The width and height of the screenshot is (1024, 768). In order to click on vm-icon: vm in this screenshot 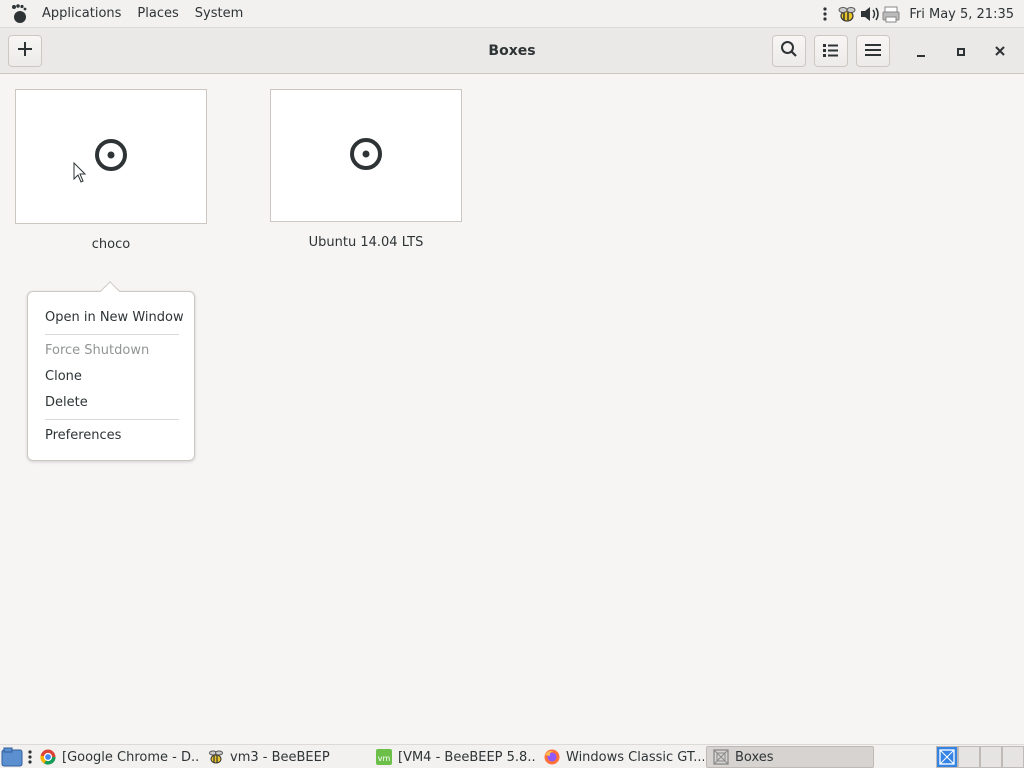, I will do `click(384, 757)`.